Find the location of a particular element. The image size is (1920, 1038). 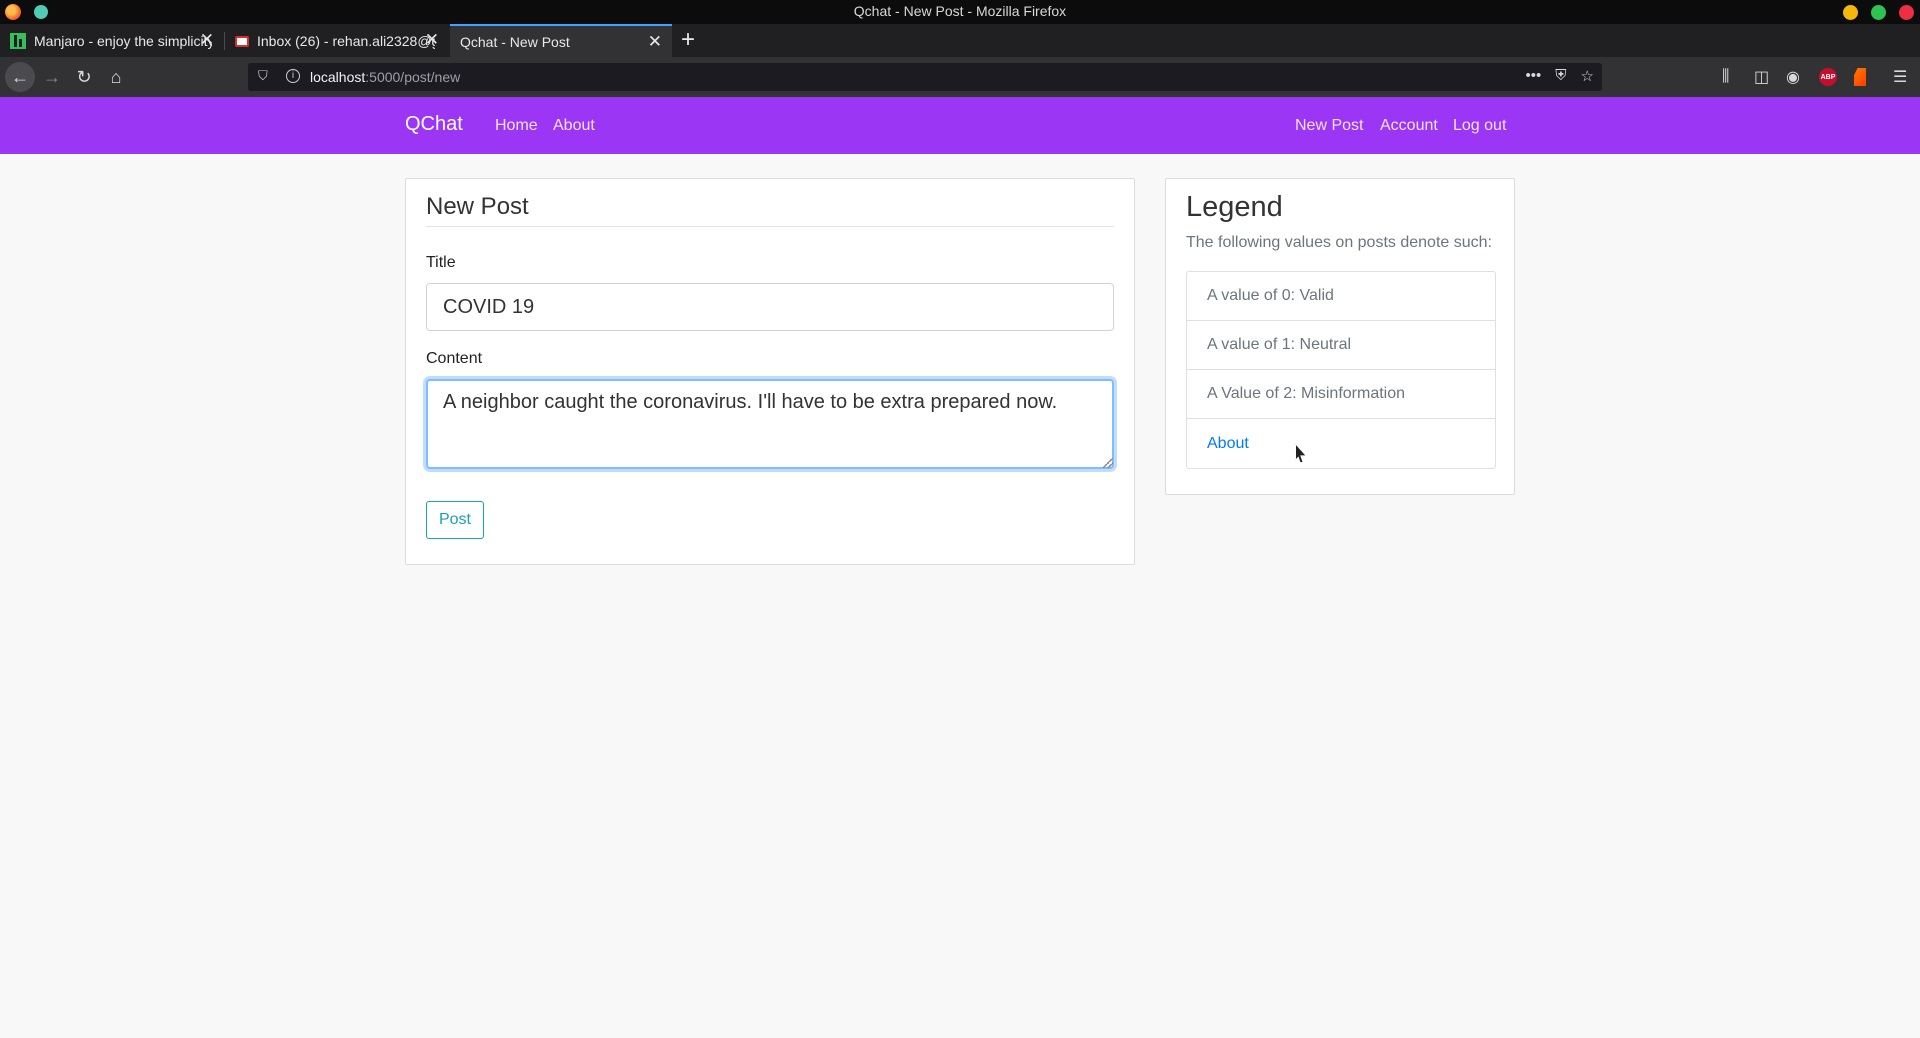

reload-button: ↻ is located at coordinates (84, 77).